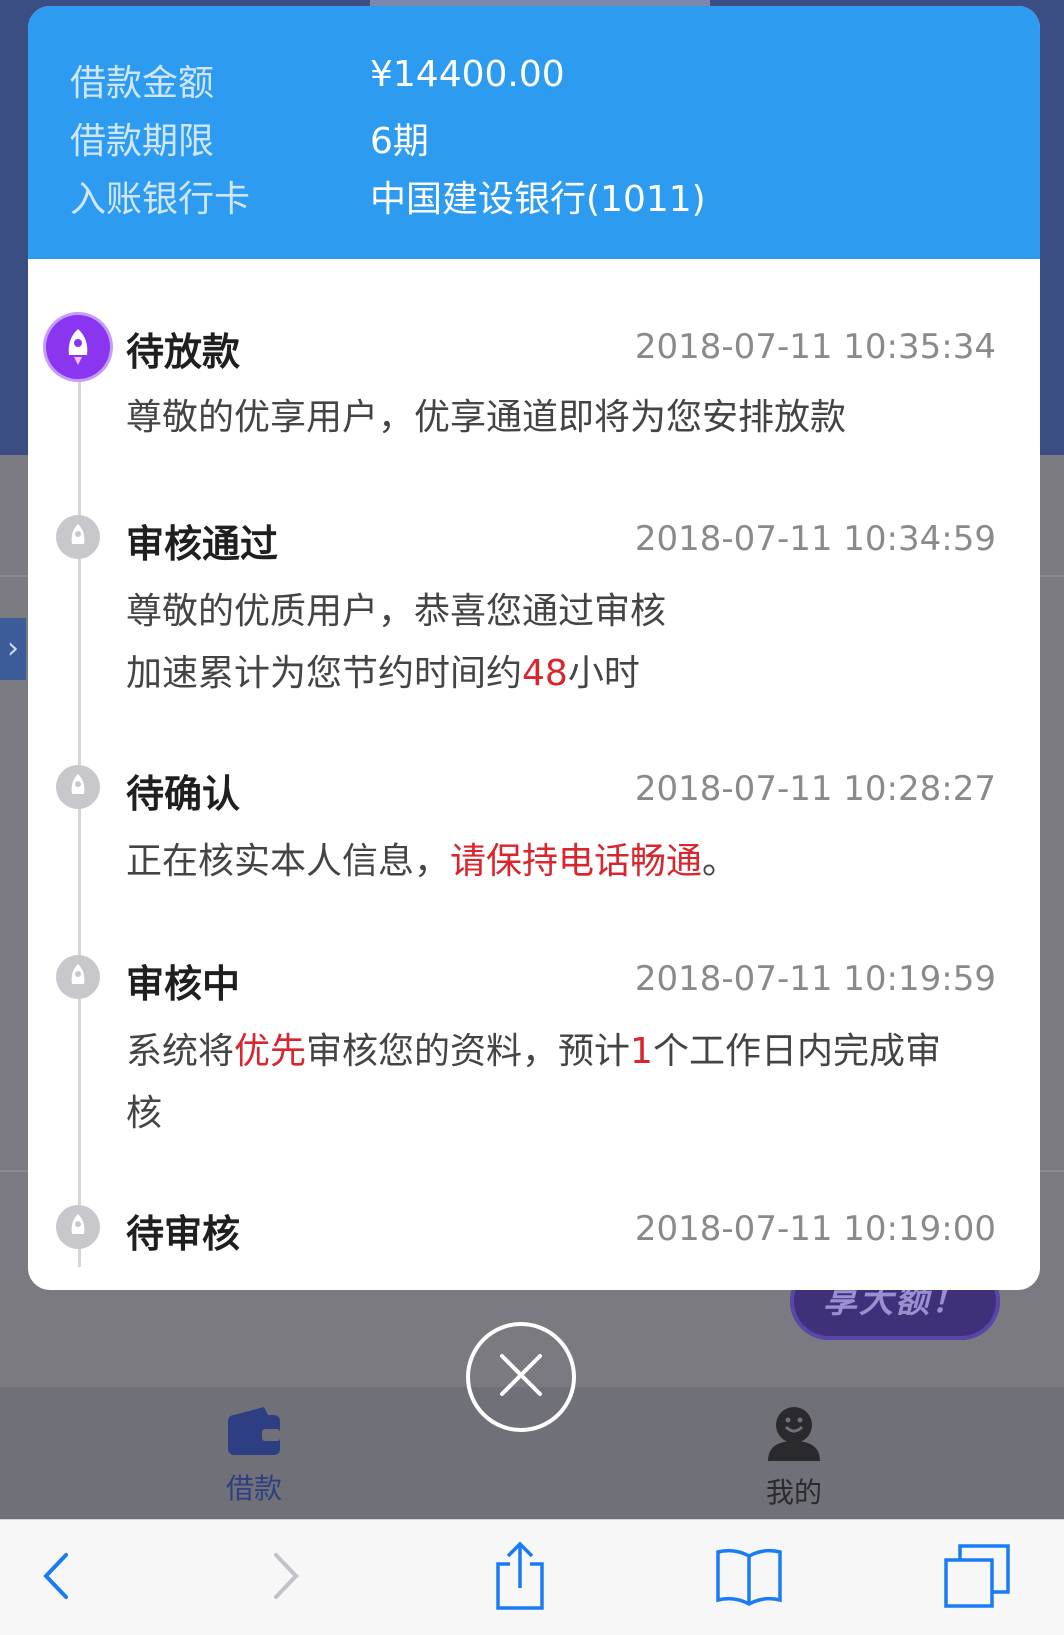 The width and height of the screenshot is (1064, 1635). I want to click on desc-highlight: 48, so click(545, 673).